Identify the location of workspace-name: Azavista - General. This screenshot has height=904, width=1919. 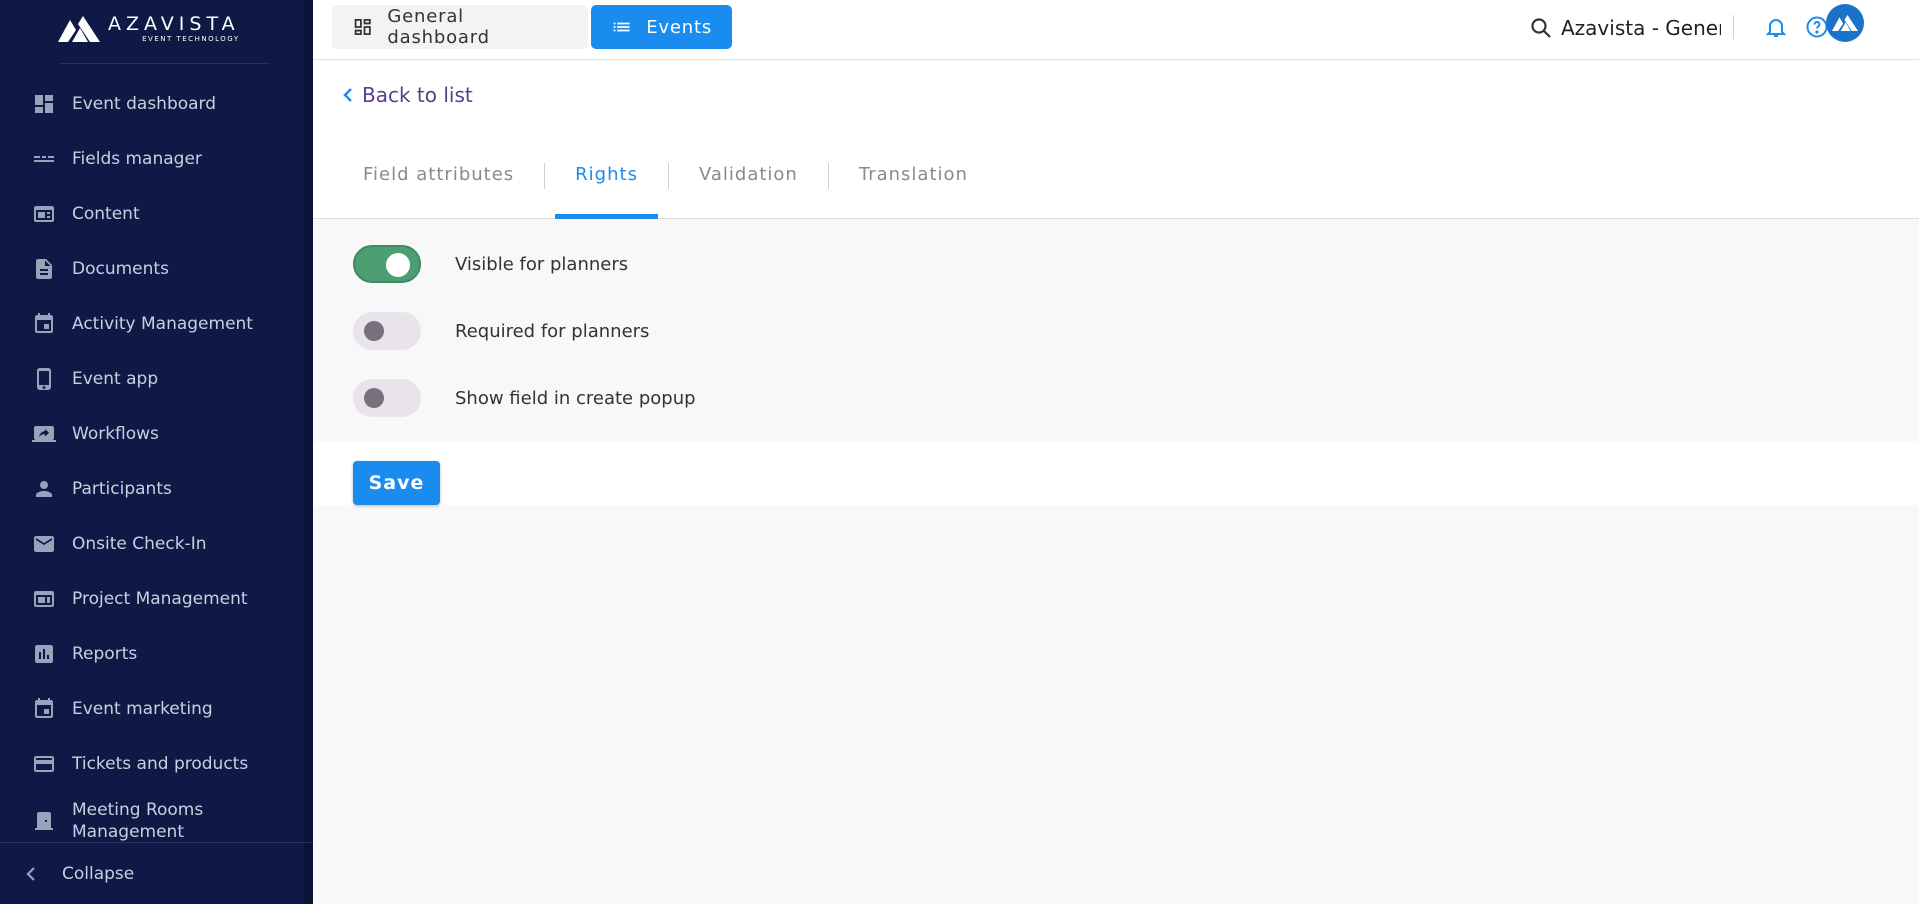
(1641, 28).